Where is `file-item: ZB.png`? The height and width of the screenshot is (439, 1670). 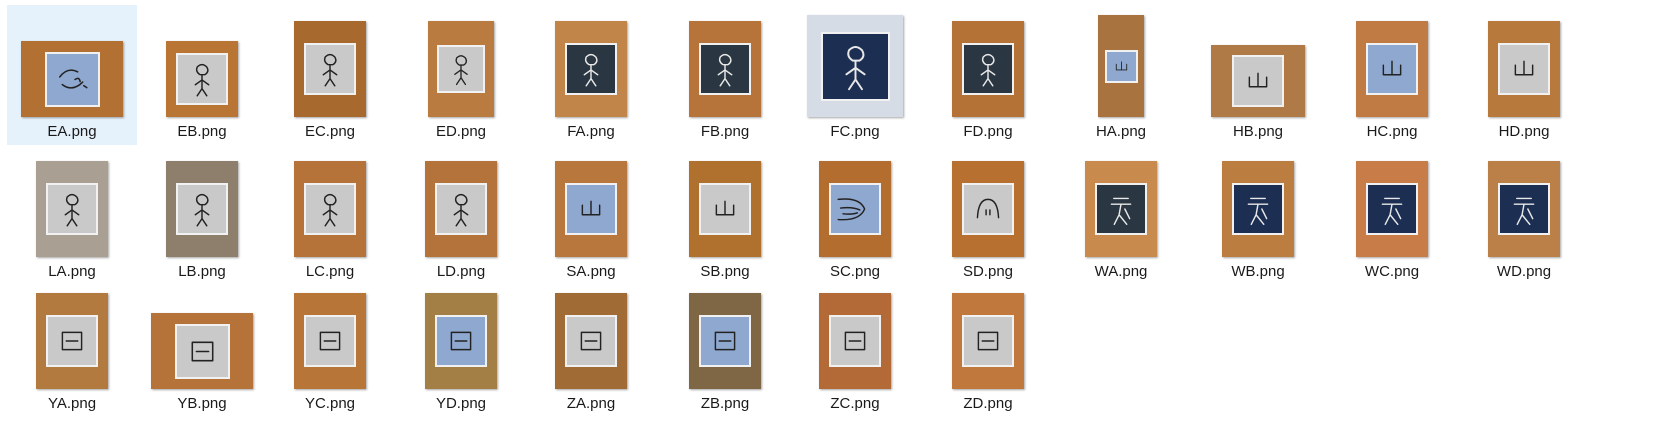 file-item: ZB.png is located at coordinates (725, 347).